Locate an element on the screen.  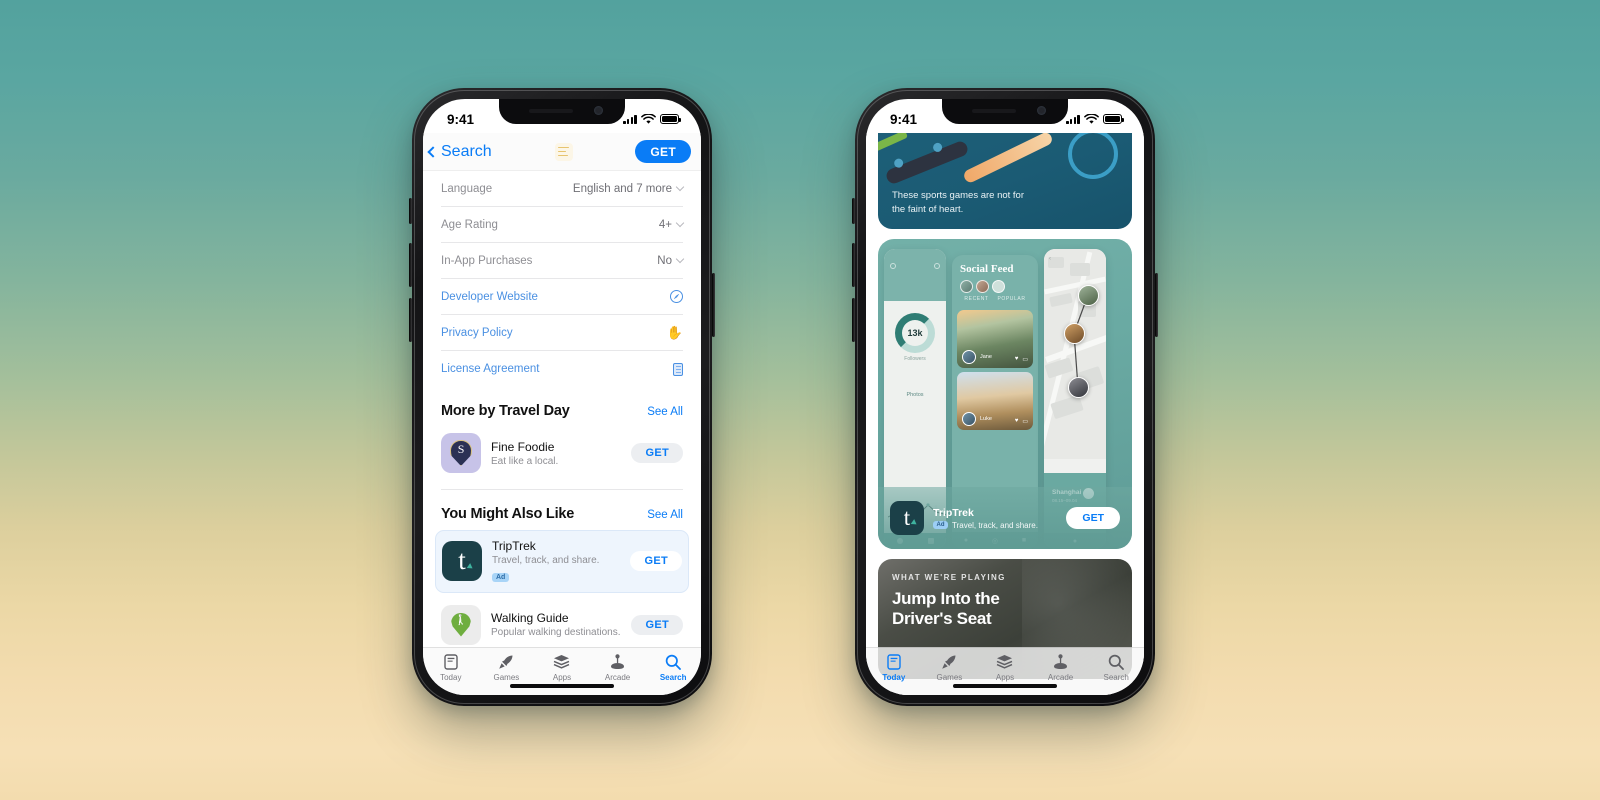
status-time: 9:41 is located at coordinates (461, 119).